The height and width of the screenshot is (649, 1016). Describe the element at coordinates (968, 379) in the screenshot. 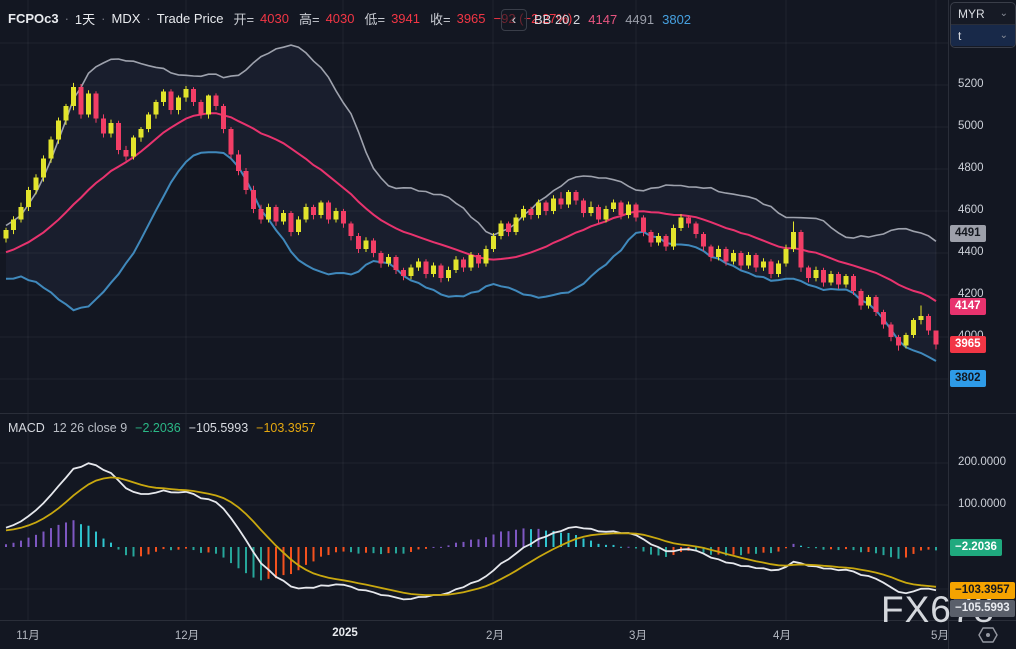

I see `price-axis-badge: 3802` at that location.